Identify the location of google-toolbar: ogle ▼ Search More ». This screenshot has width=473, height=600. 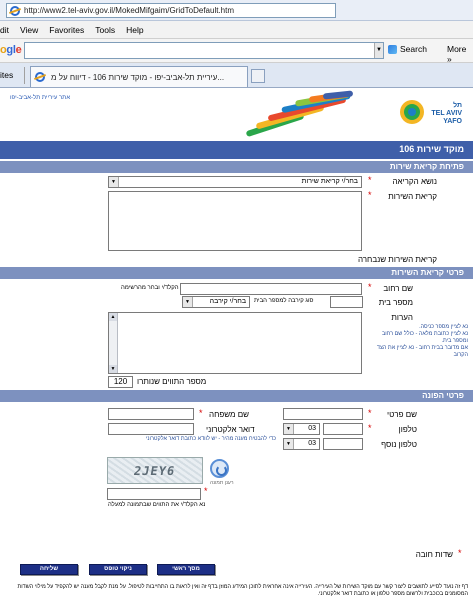
(236, 51).